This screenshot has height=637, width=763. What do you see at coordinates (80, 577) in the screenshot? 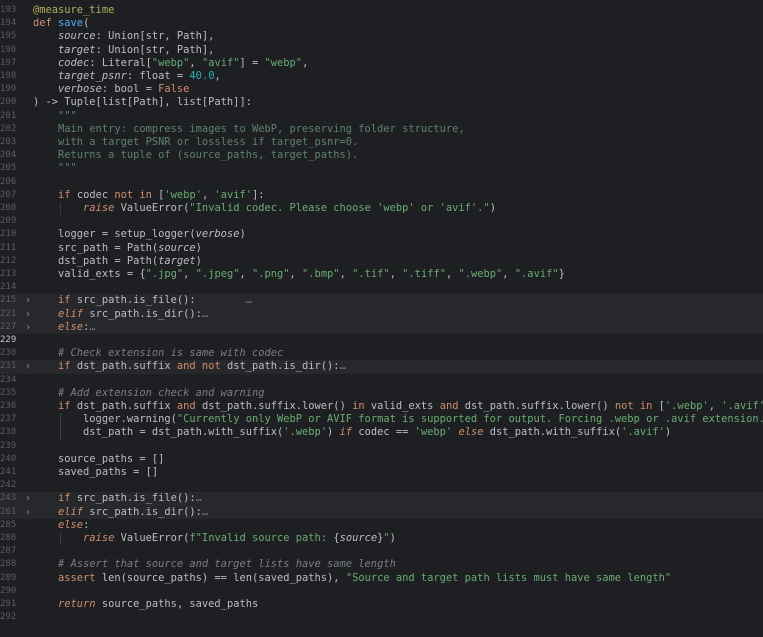
I see `code-token: assert` at bounding box center [80, 577].